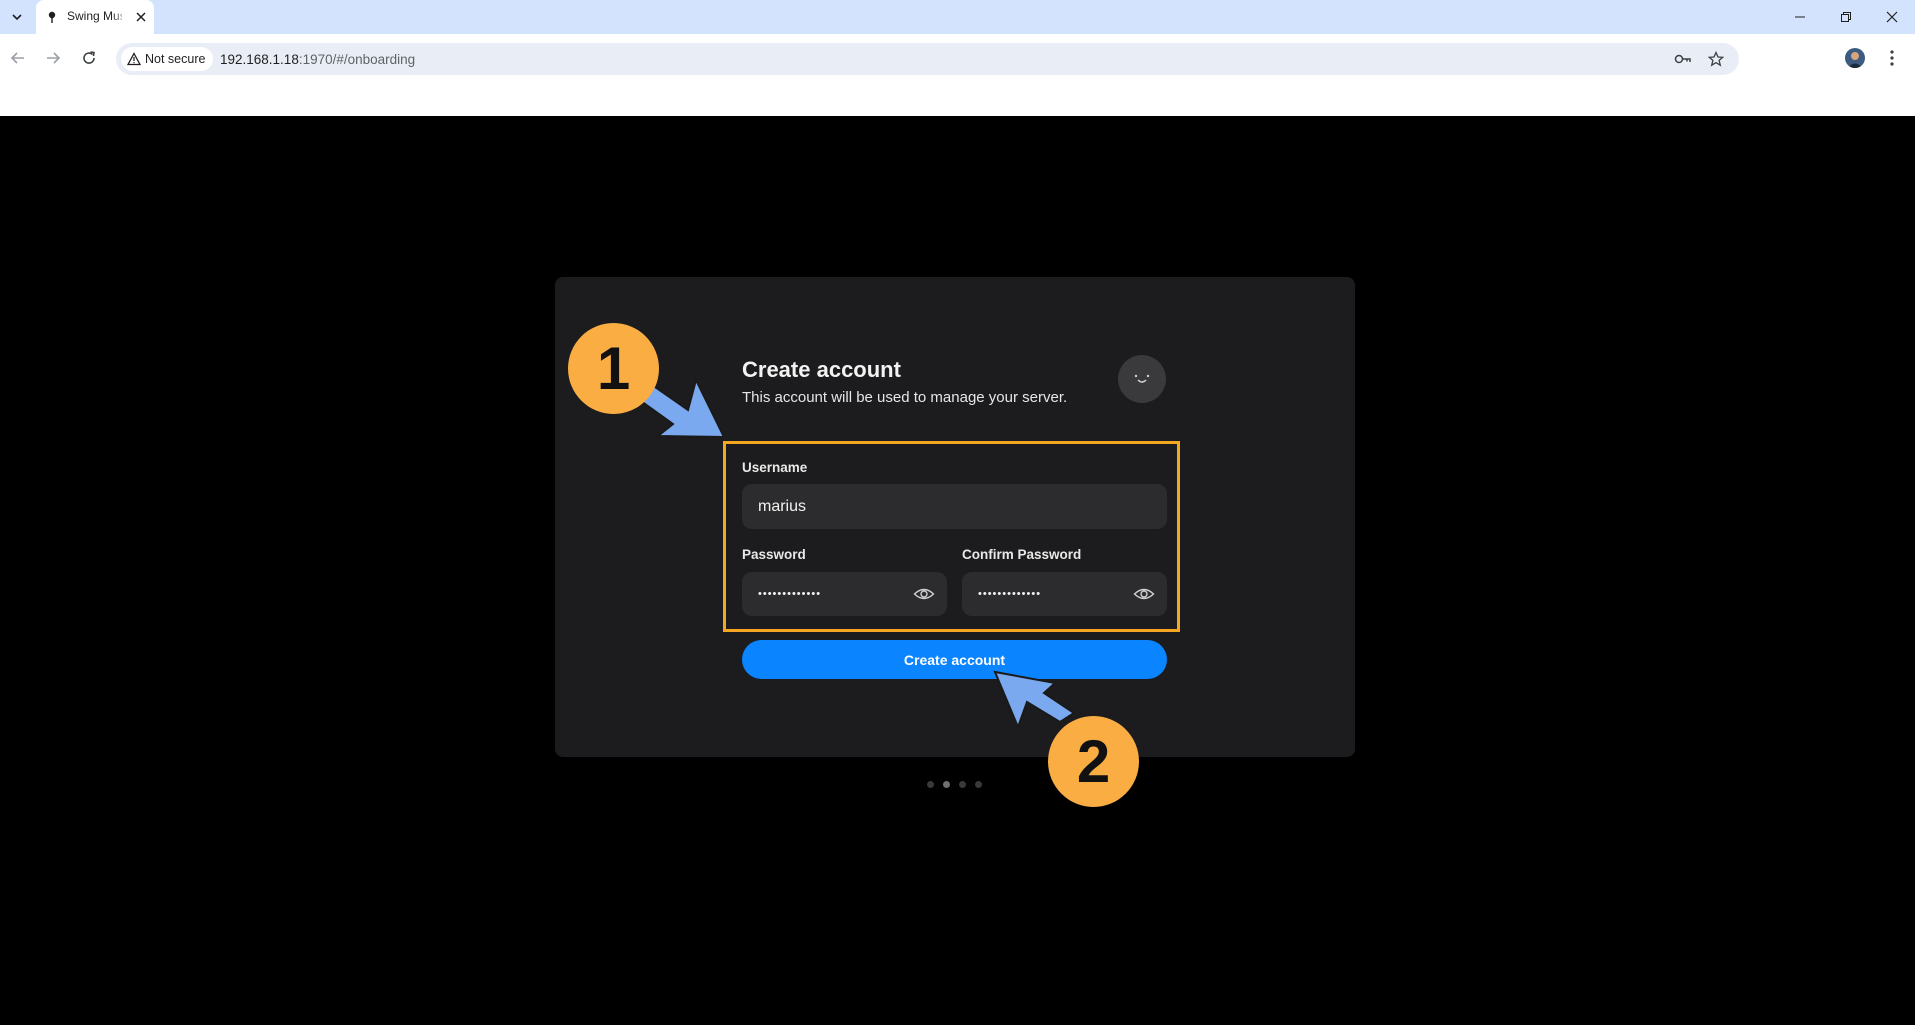 This screenshot has width=1915, height=1025. I want to click on close-icon, so click(1892, 17).